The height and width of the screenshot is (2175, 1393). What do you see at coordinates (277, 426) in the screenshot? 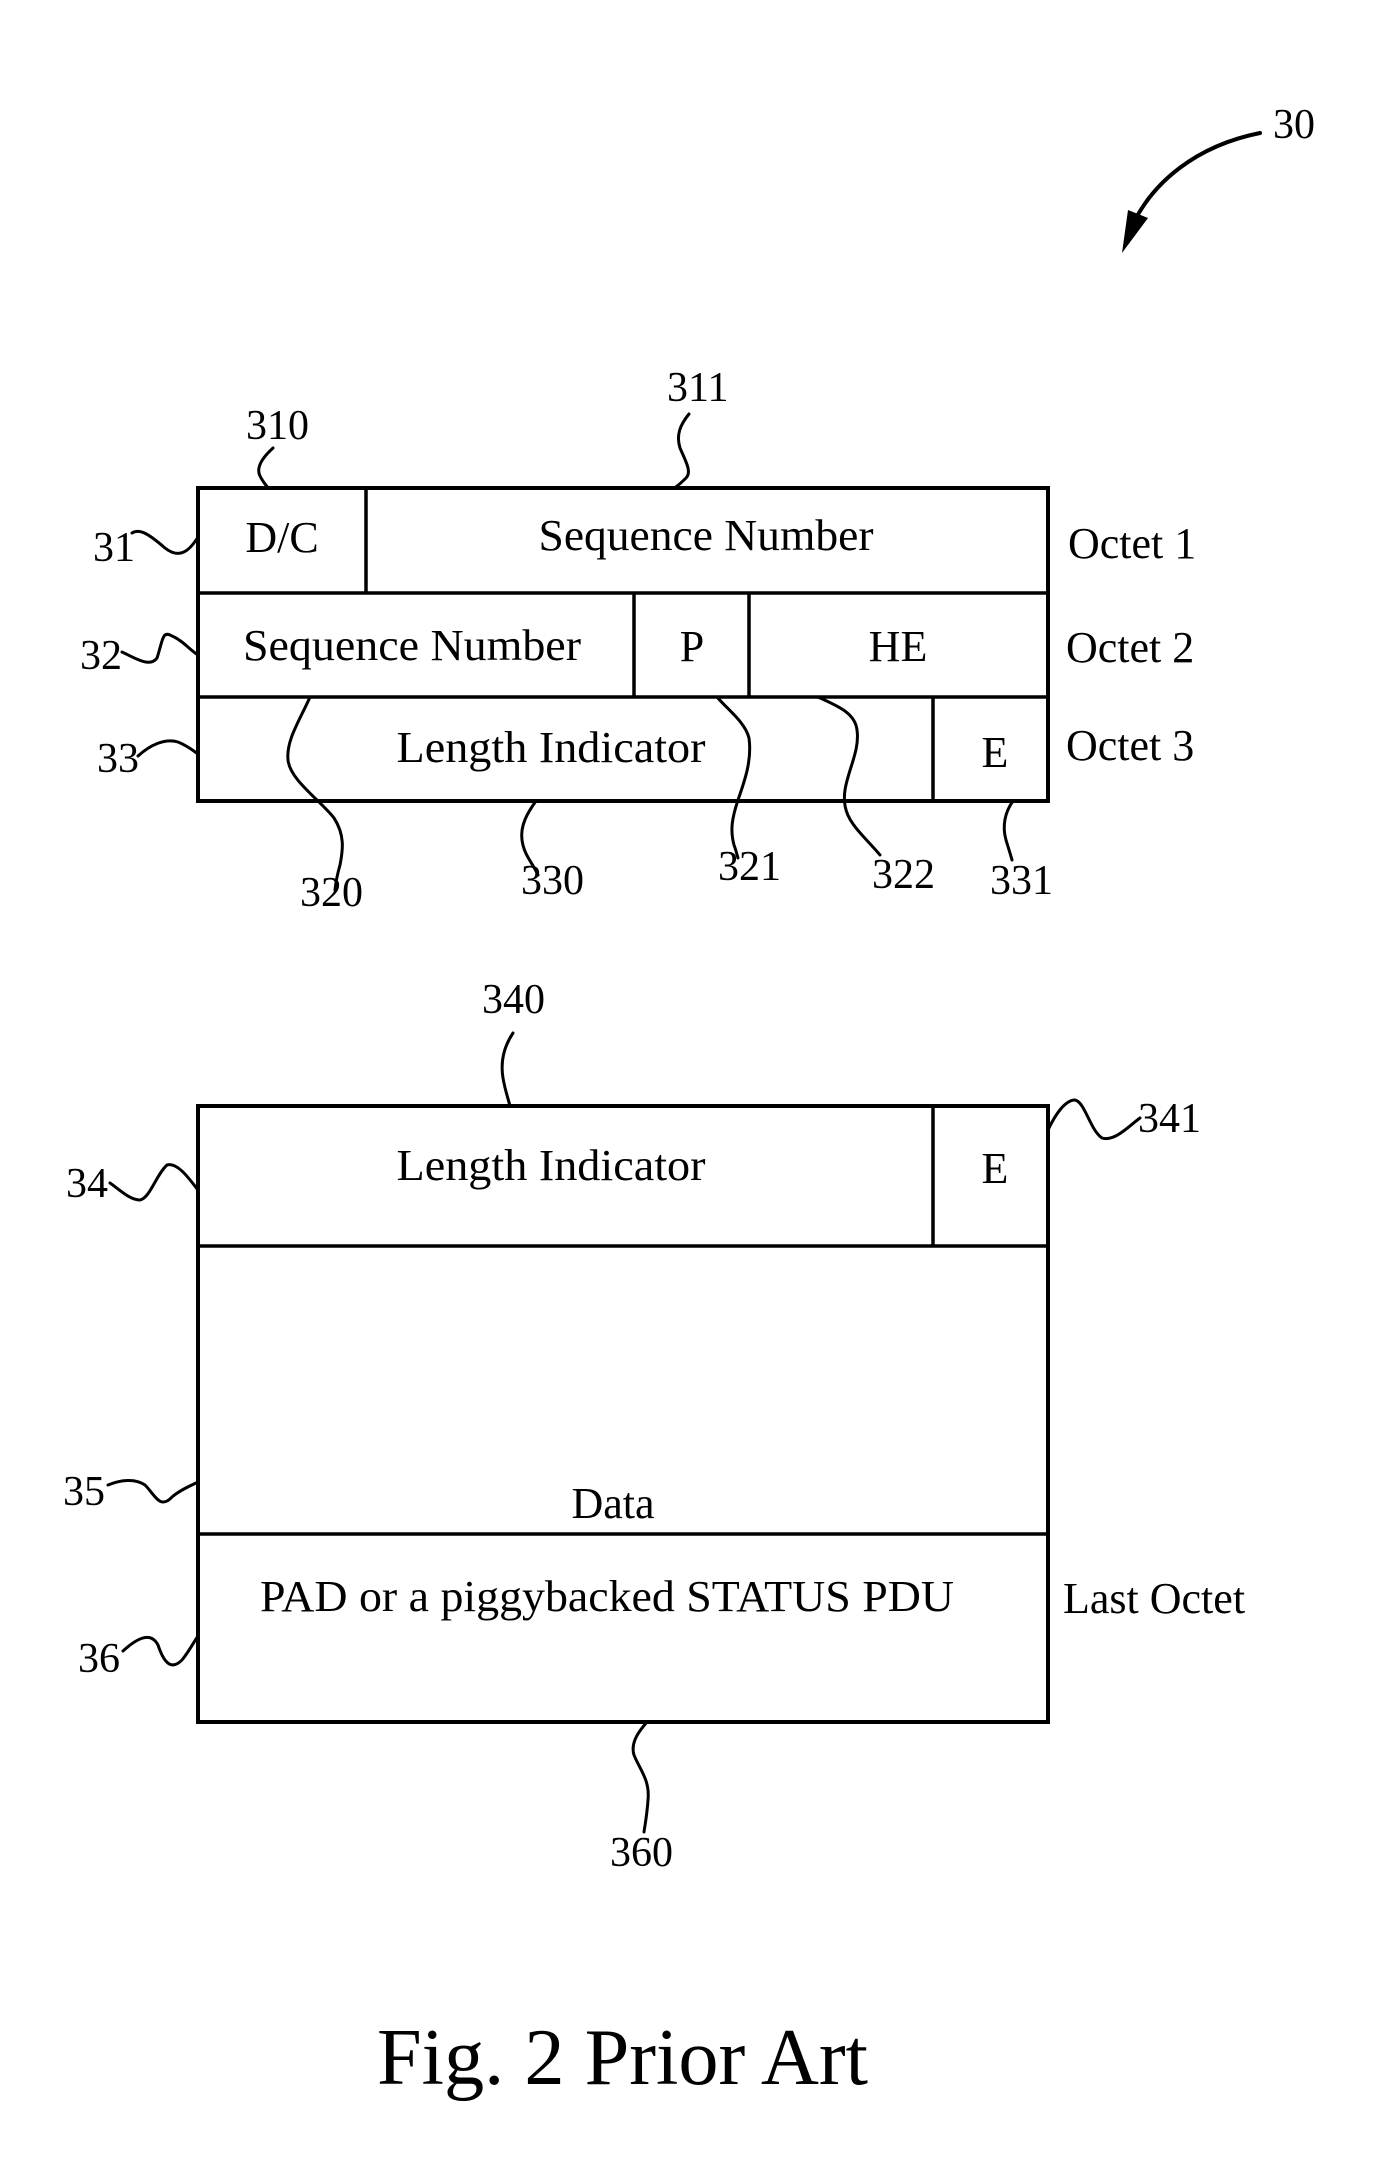
I see `ref-310-label: 310` at bounding box center [277, 426].